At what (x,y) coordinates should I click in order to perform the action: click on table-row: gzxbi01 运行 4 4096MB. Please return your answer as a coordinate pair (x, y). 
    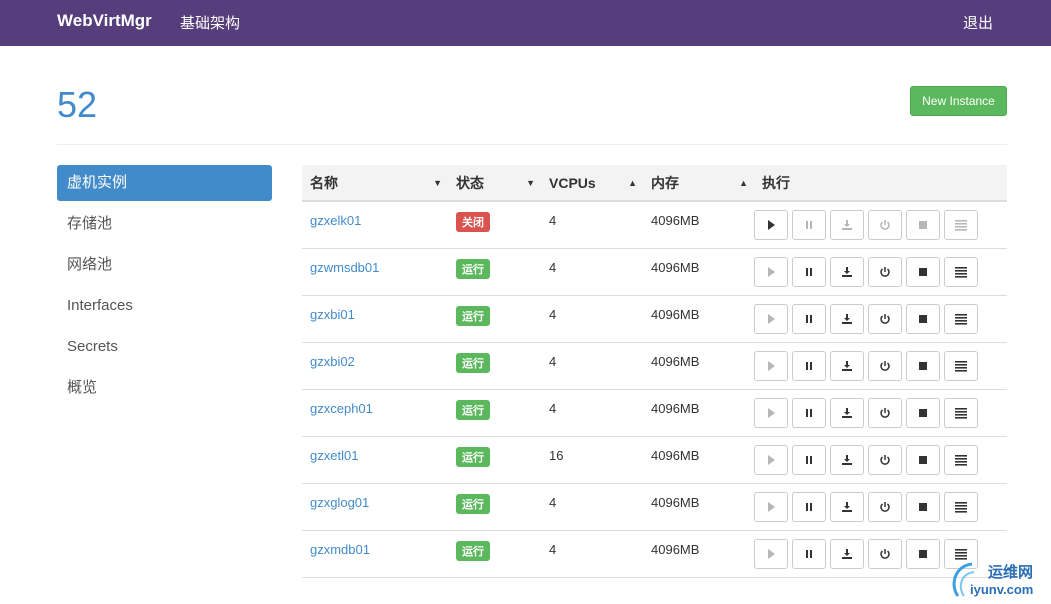
    Looking at the image, I should click on (654, 319).